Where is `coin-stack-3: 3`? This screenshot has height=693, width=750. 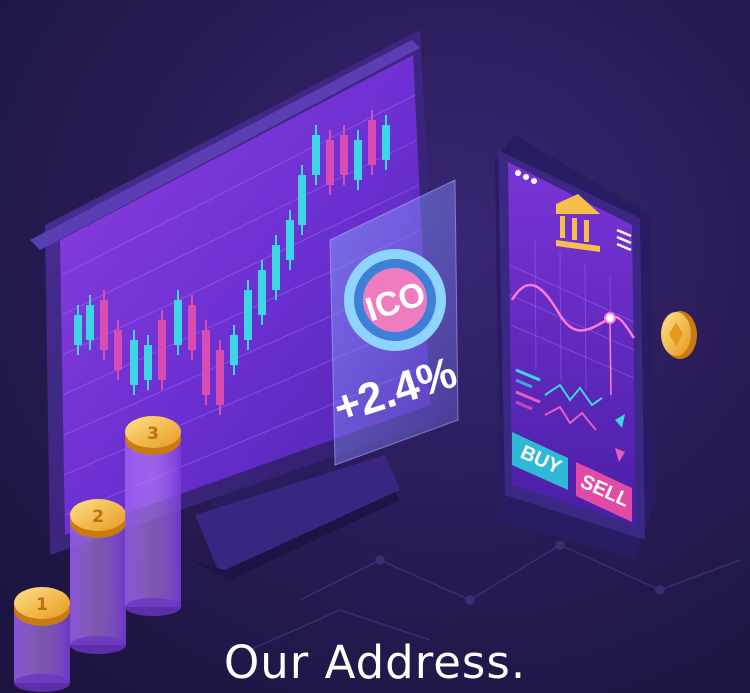
coin-stack-3: 3 is located at coordinates (153, 516).